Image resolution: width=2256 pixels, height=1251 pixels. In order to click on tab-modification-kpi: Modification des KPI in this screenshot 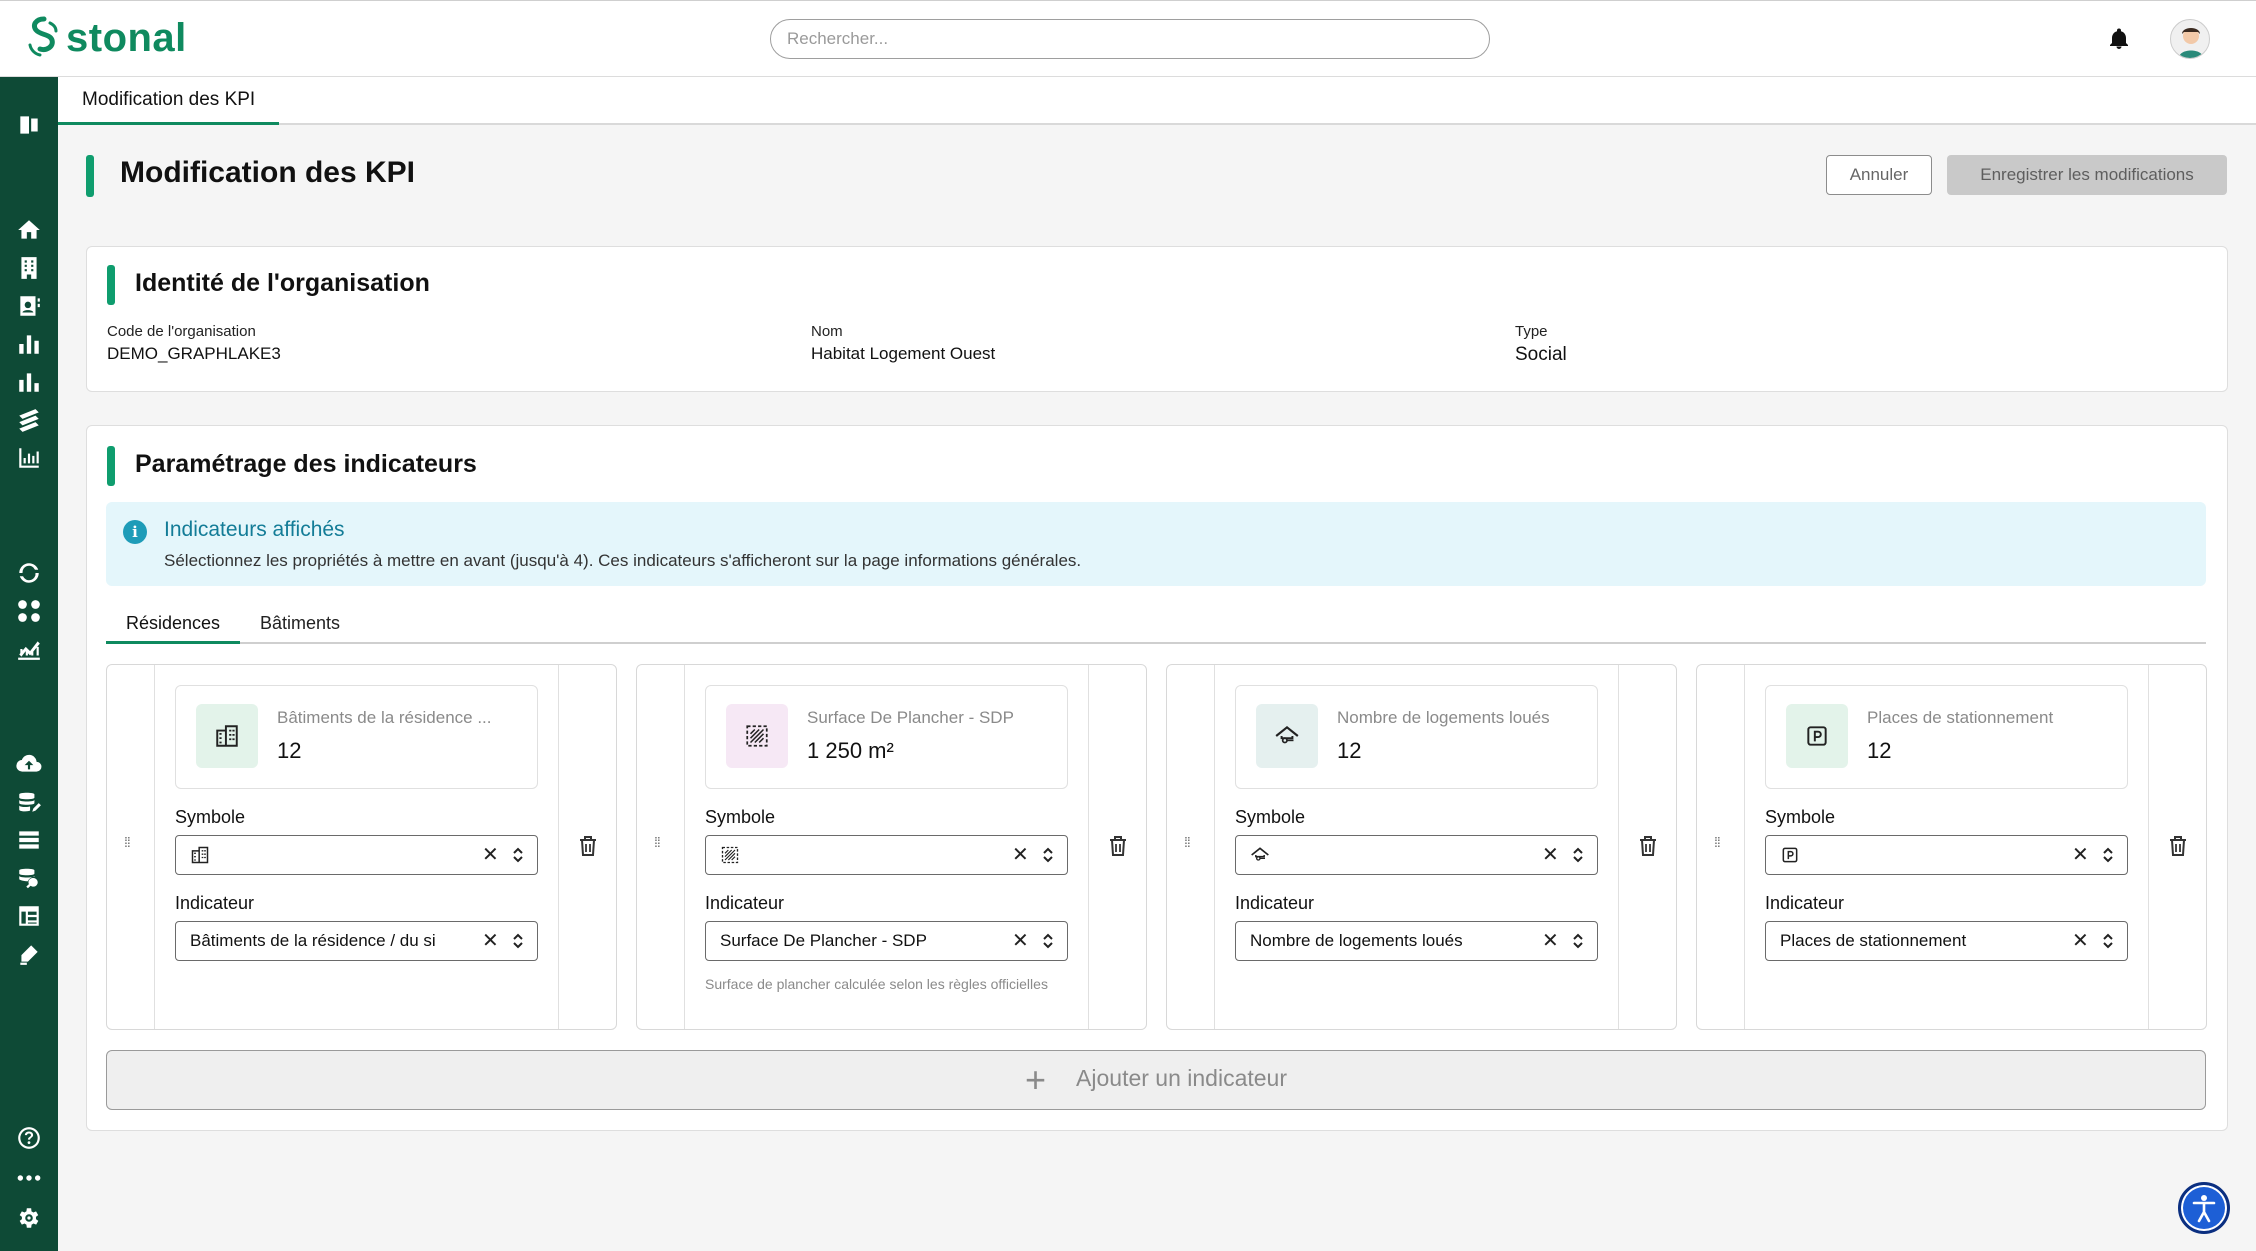, I will do `click(169, 101)`.